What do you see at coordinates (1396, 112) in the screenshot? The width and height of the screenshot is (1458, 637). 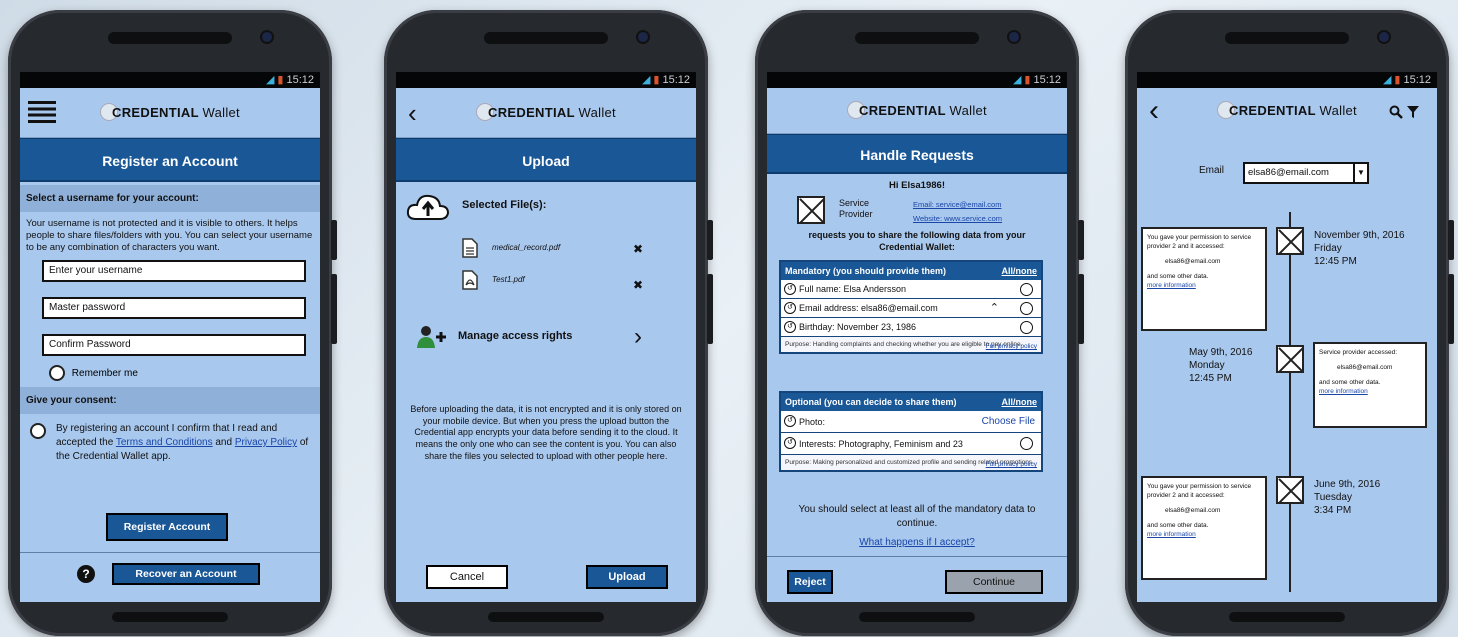 I see `search-icon` at bounding box center [1396, 112].